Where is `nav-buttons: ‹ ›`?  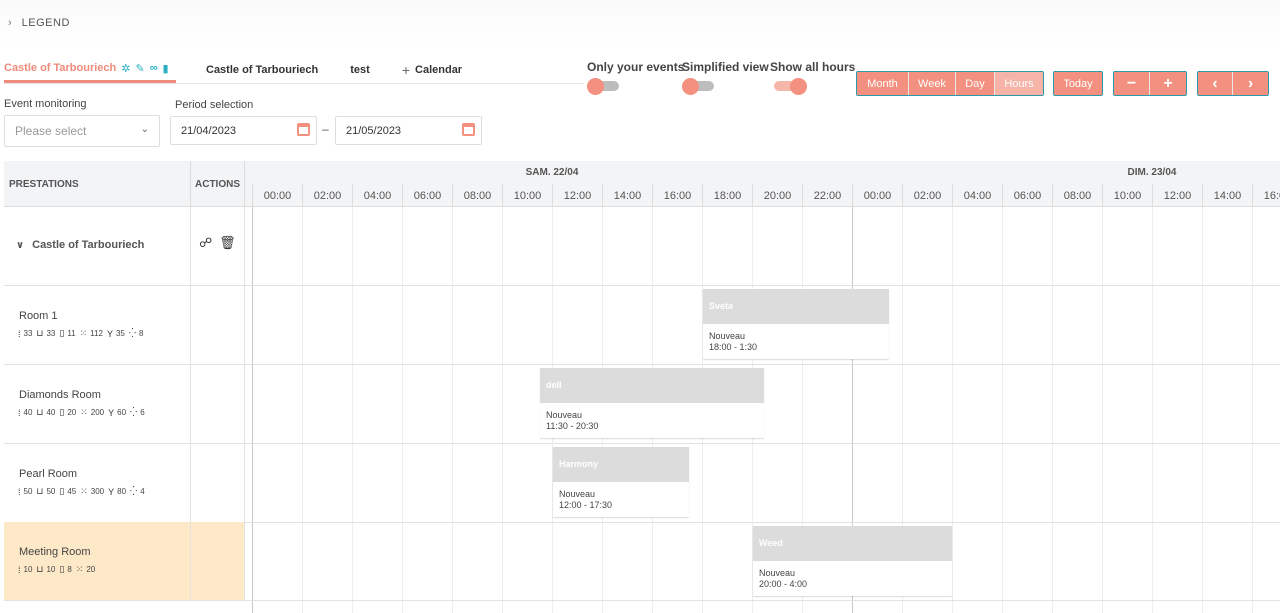 nav-buttons: ‹ › is located at coordinates (1233, 83).